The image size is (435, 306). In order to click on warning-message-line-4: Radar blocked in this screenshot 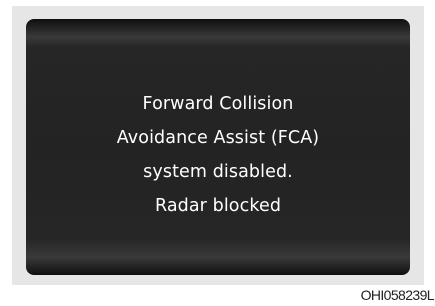, I will do `click(218, 206)`.